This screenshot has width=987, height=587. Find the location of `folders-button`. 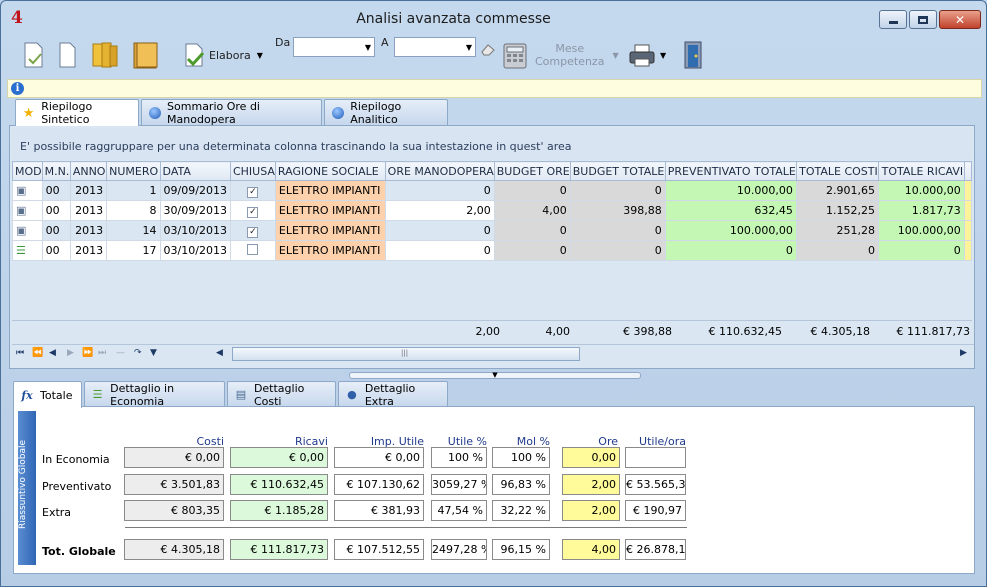

folders-button is located at coordinates (105, 55).